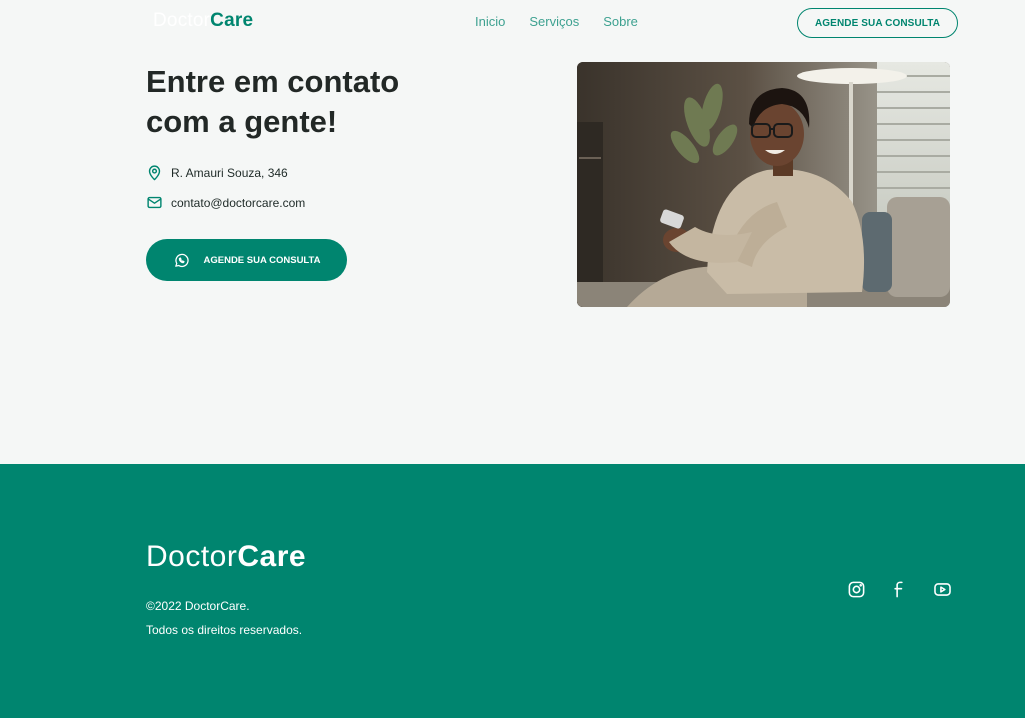 The image size is (1025, 718). I want to click on header-logo: DoctorCare, so click(203, 21).